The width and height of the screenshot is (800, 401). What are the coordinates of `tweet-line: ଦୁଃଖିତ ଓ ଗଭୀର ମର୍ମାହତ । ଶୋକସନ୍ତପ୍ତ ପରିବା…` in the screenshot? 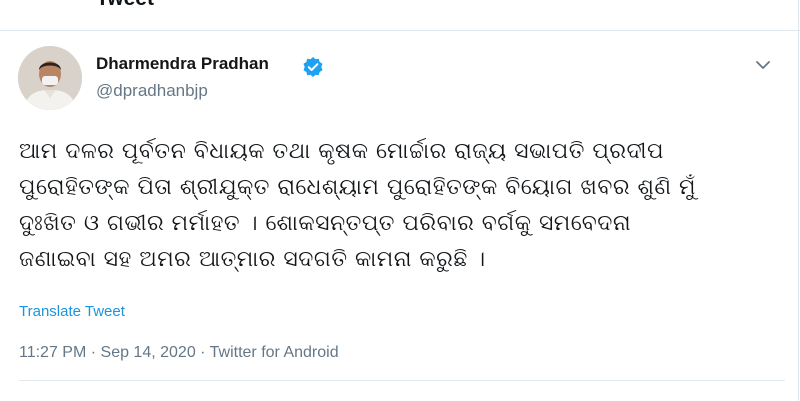 It's located at (325, 223).